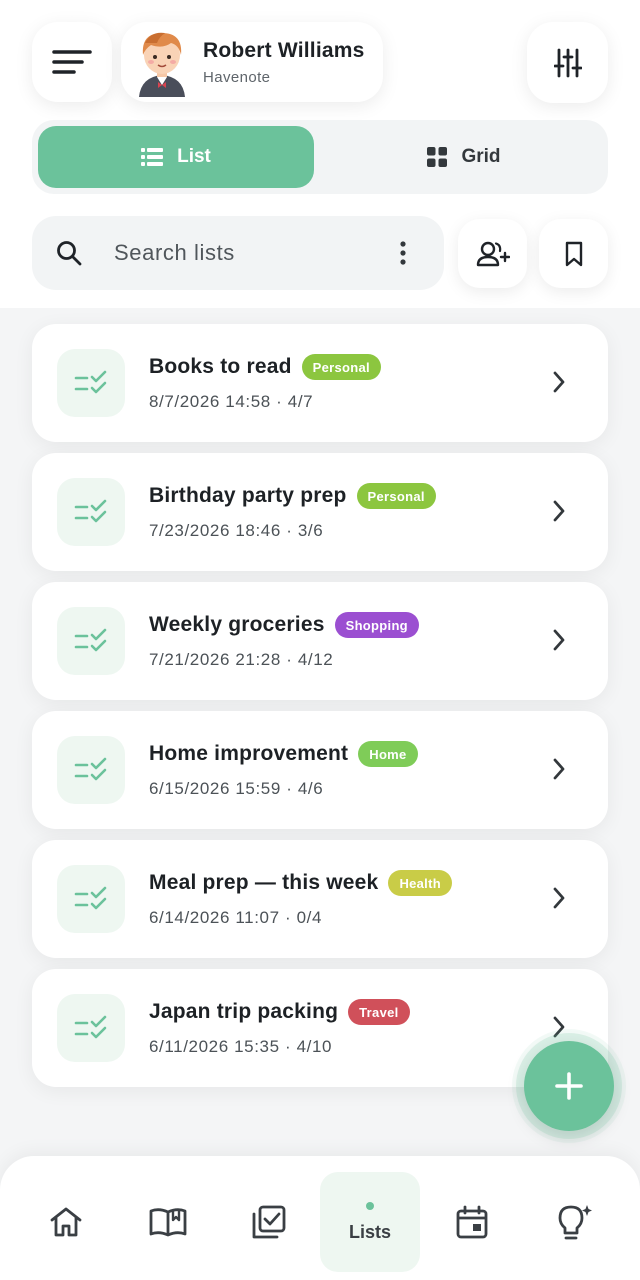  What do you see at coordinates (214, 917) in the screenshot?
I see `list-date: 6/14/2026 11:07` at bounding box center [214, 917].